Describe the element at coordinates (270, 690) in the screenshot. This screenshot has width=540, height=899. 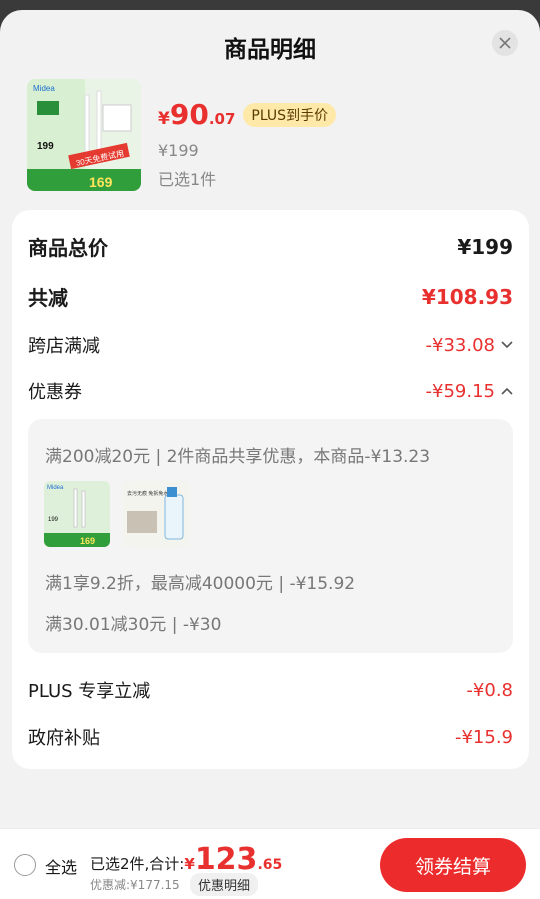
I see `plus-row: PLUS 专享立减 -¥0.8` at that location.